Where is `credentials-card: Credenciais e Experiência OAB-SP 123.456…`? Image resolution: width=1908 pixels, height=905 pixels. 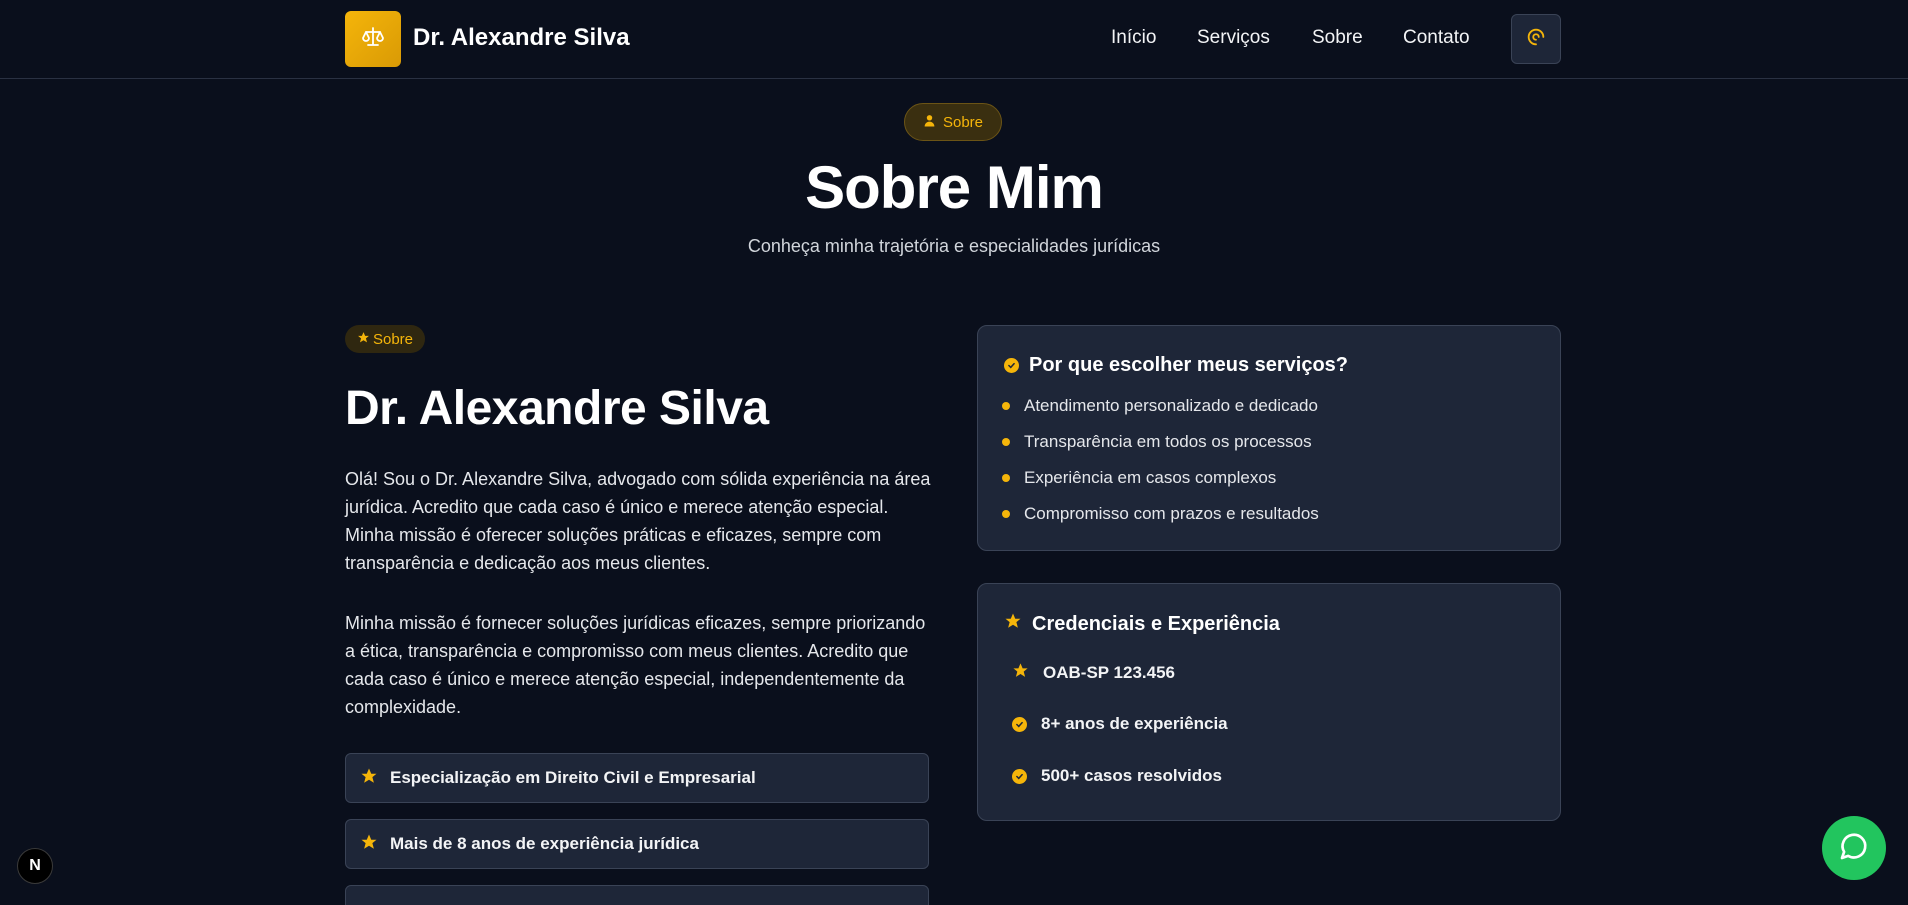
credentials-card: Credenciais e Experiência OAB-SP 123.456… is located at coordinates (1269, 702).